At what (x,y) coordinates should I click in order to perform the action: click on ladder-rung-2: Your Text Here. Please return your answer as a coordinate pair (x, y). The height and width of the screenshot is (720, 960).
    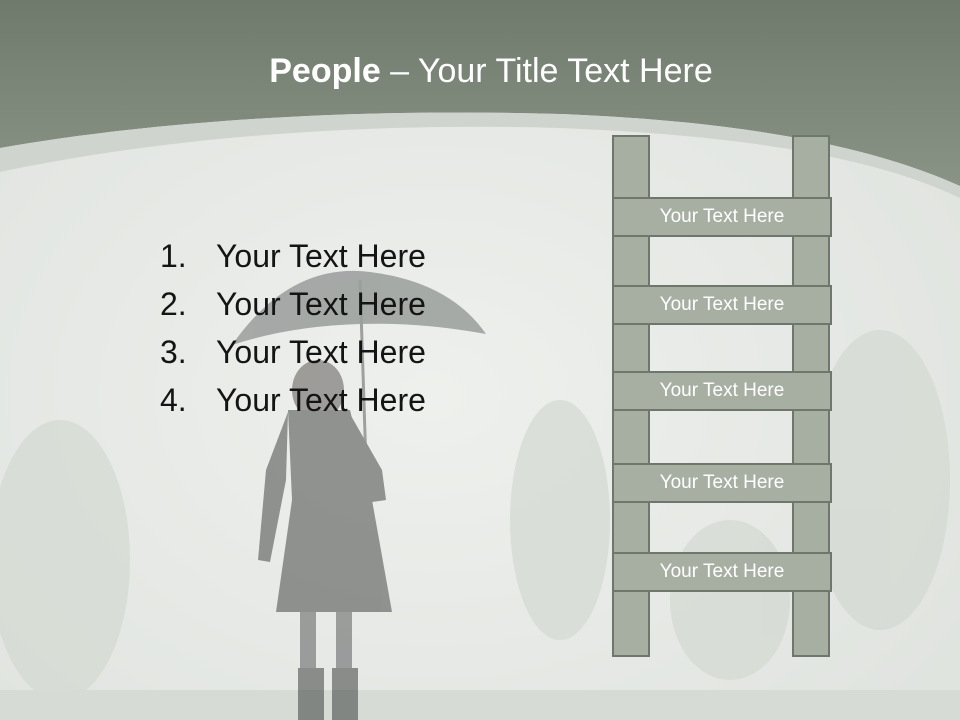
    Looking at the image, I should click on (722, 305).